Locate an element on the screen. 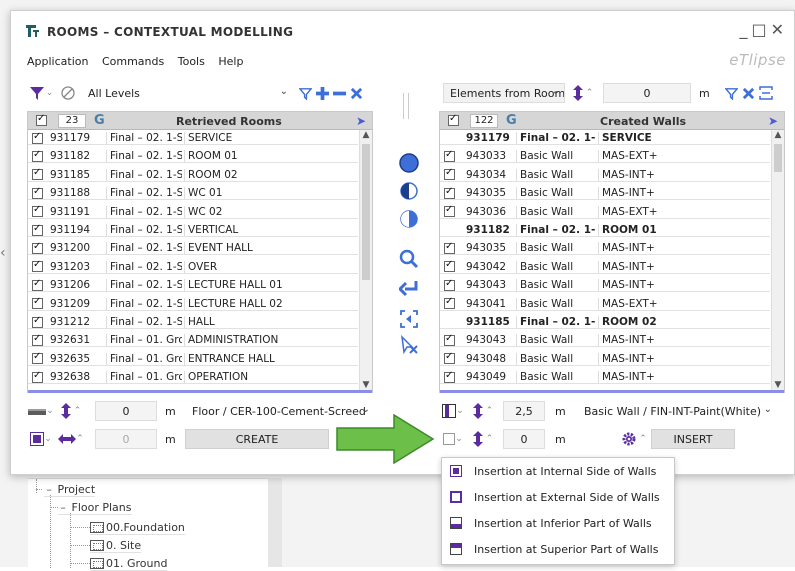  menu-tools: Tools is located at coordinates (191, 61).